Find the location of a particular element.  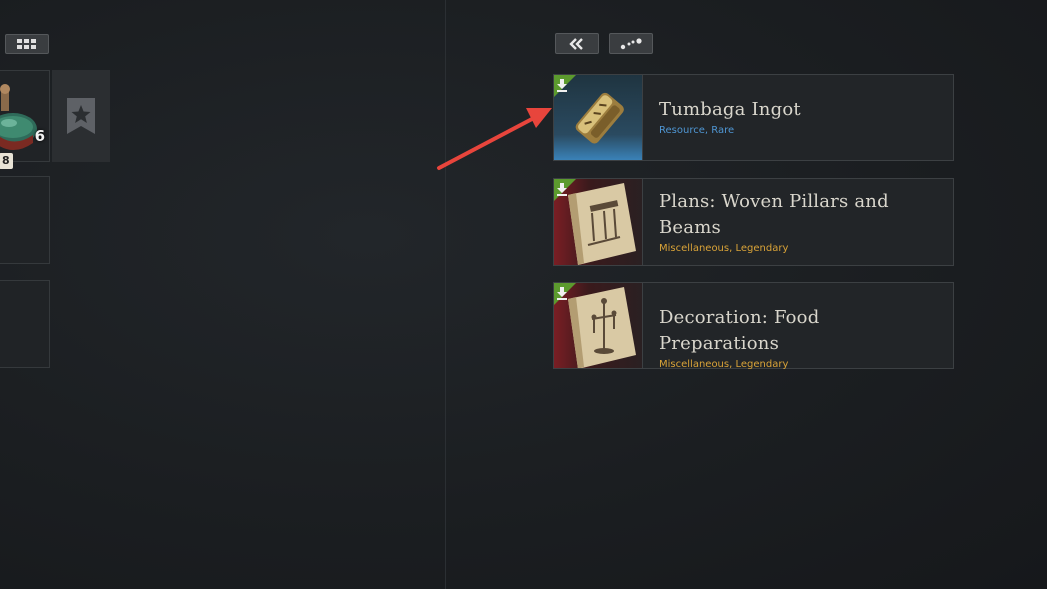

list-item: Tumbaga Ingot Resource, Rare is located at coordinates (753, 117).